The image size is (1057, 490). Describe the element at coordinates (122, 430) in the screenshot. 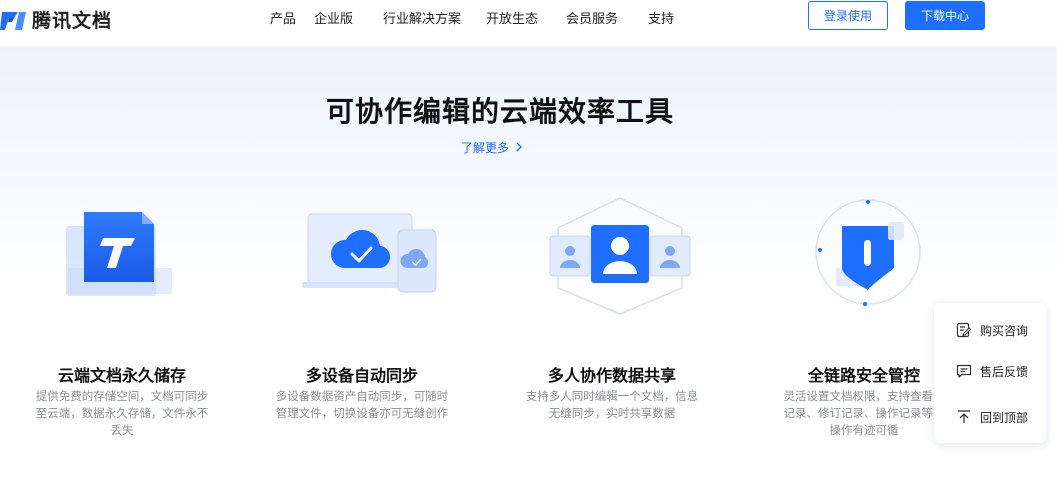

I see `feature-desc-line: 丢失` at that location.